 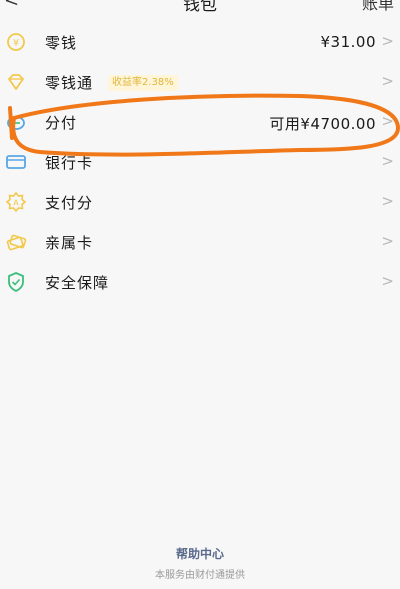 What do you see at coordinates (200, 575) in the screenshot?
I see `provider-text: 本服务由财付通提供` at bounding box center [200, 575].